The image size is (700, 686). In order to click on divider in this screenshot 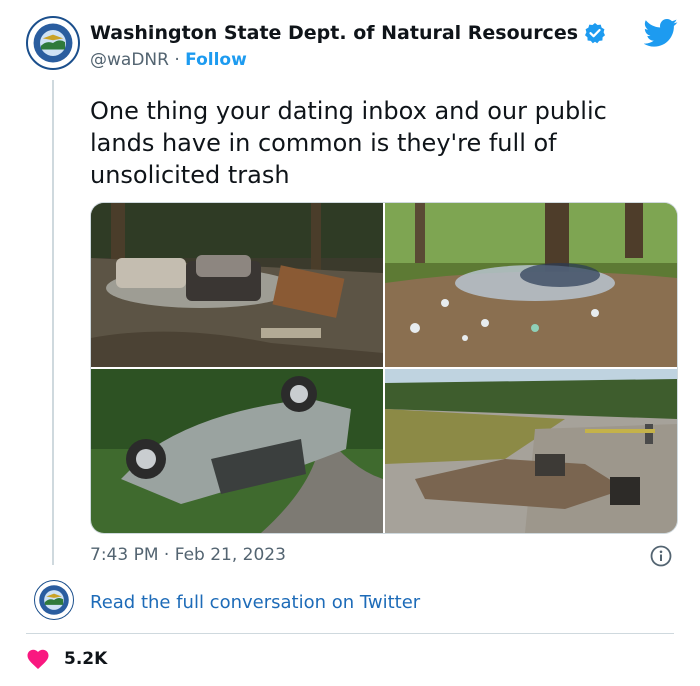, I will do `click(350, 633)`.